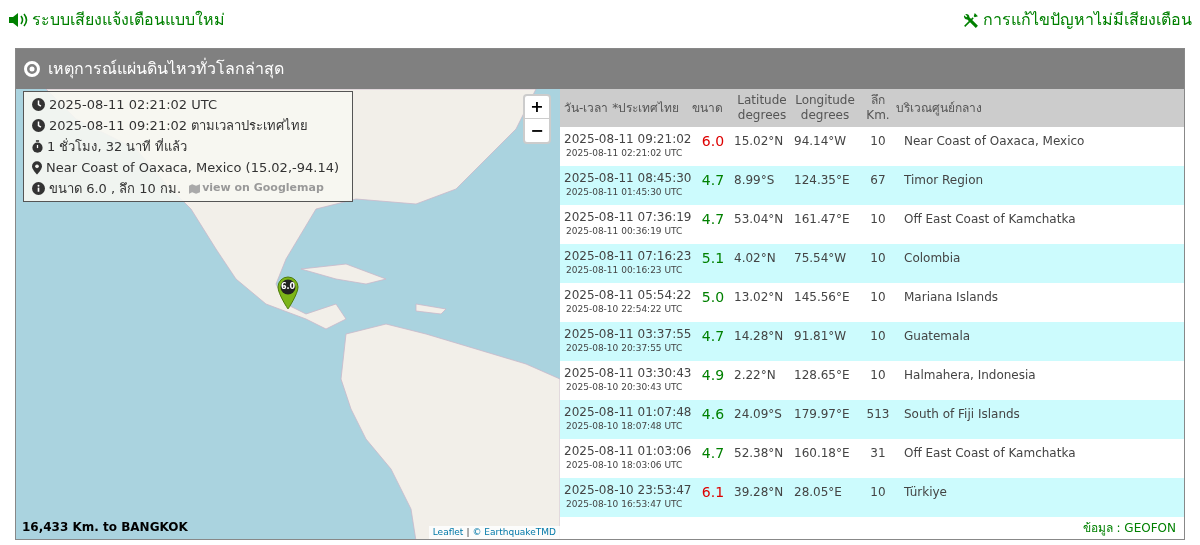 This screenshot has height=545, width=1200. What do you see at coordinates (628, 178) in the screenshot?
I see `table-cell: 2025-08-11 08:45:30` at bounding box center [628, 178].